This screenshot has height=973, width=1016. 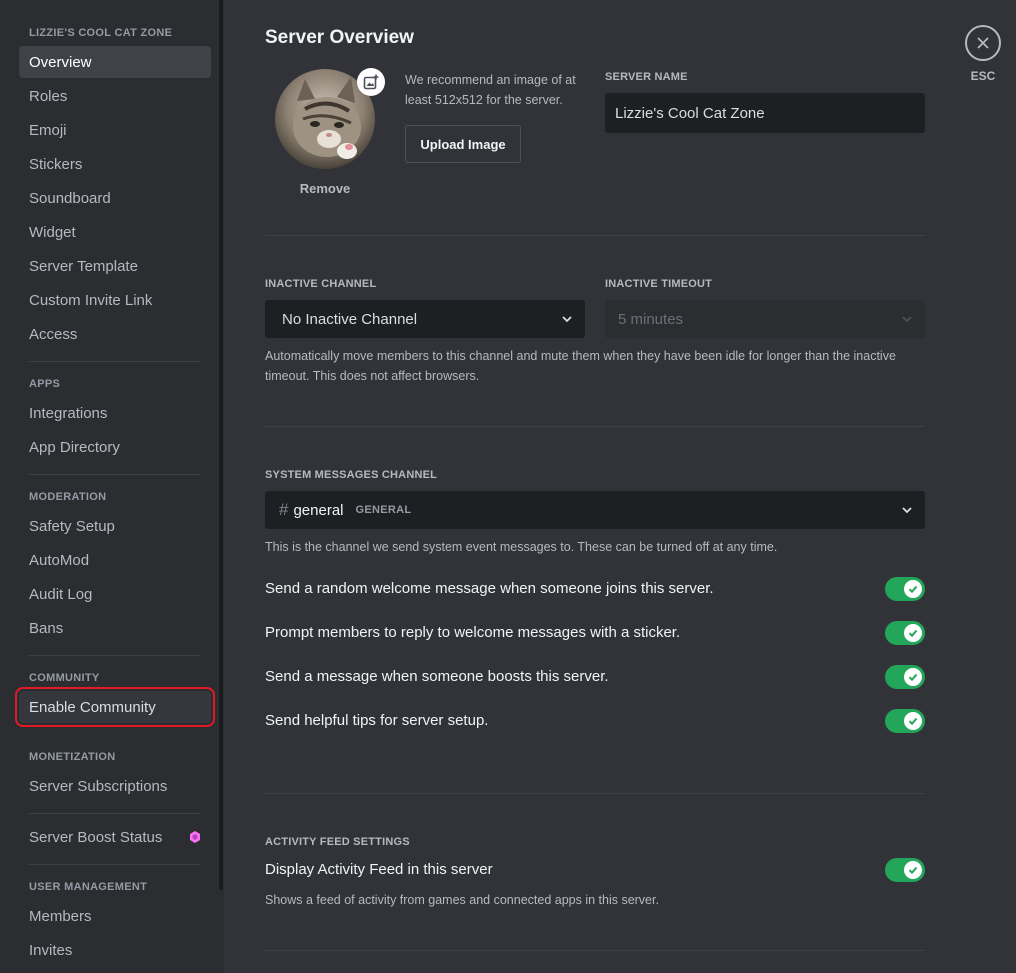 What do you see at coordinates (64, 678) in the screenshot?
I see `community-section-header: COMMUNITY` at bounding box center [64, 678].